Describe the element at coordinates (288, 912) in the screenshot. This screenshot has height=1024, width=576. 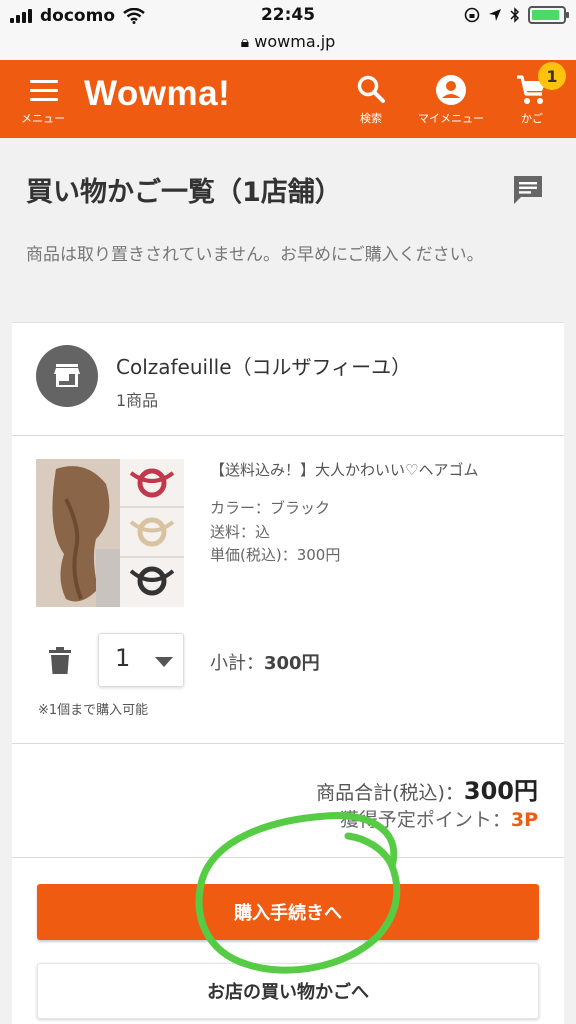
I see `checkout-button: 購入手続きへ` at that location.